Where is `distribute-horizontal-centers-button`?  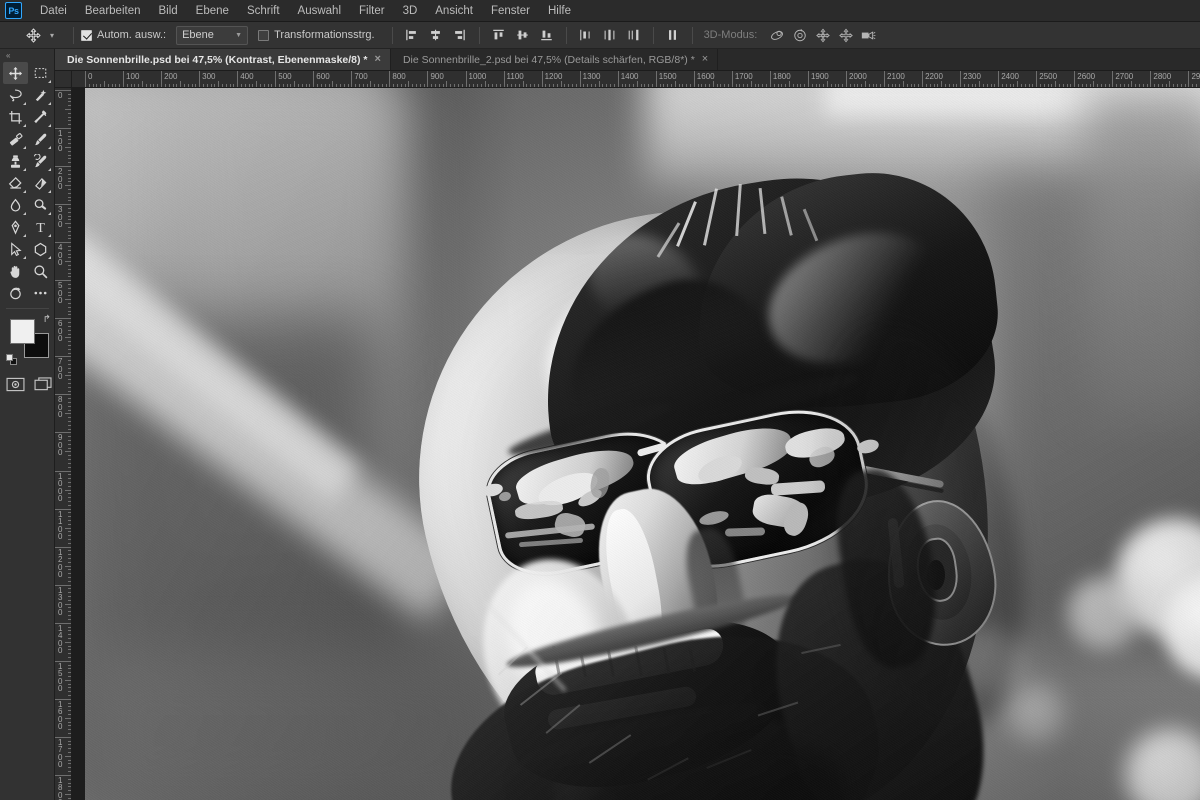 distribute-horizontal-centers-button is located at coordinates (610, 35).